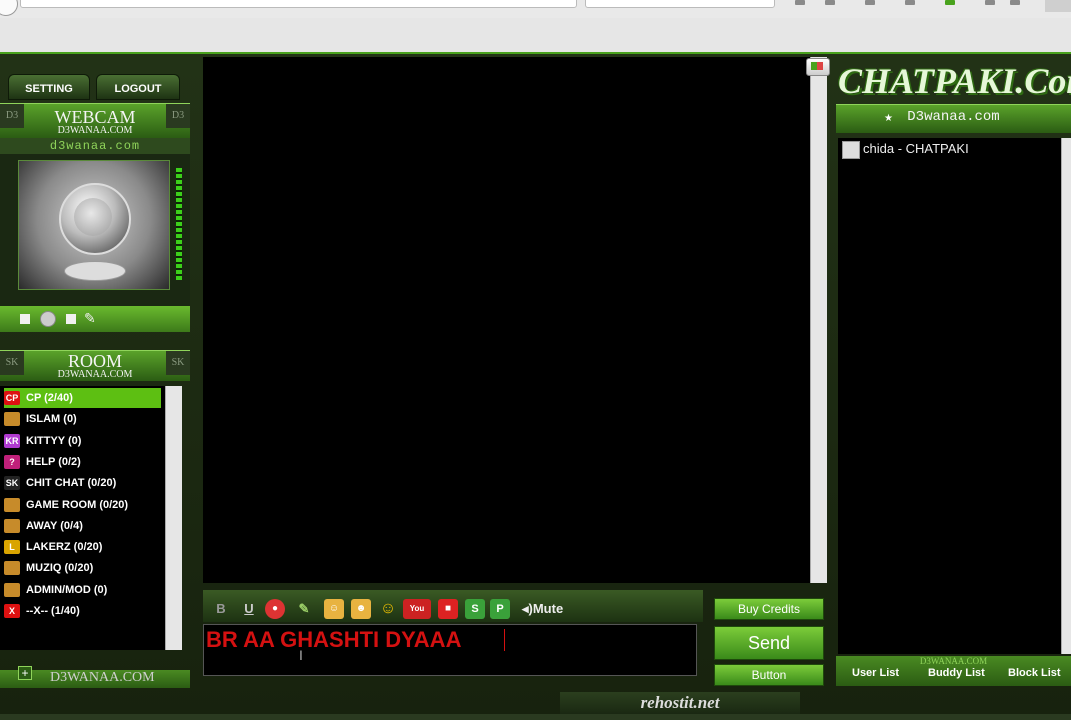  Describe the element at coordinates (12, 461) in the screenshot. I see `room-icon: ?` at that location.